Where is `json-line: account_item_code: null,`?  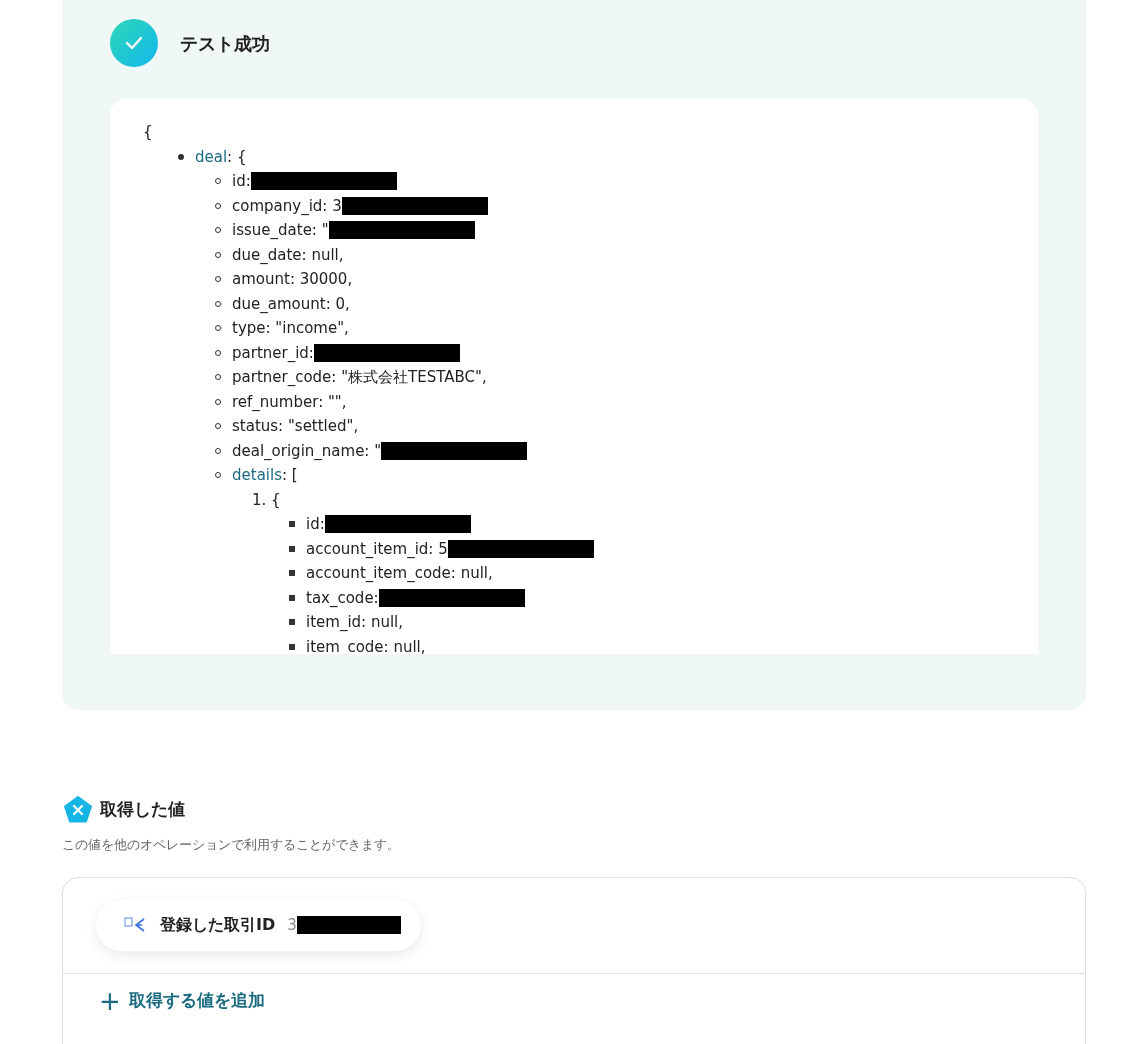 json-line: account_item_code: null, is located at coordinates (399, 573).